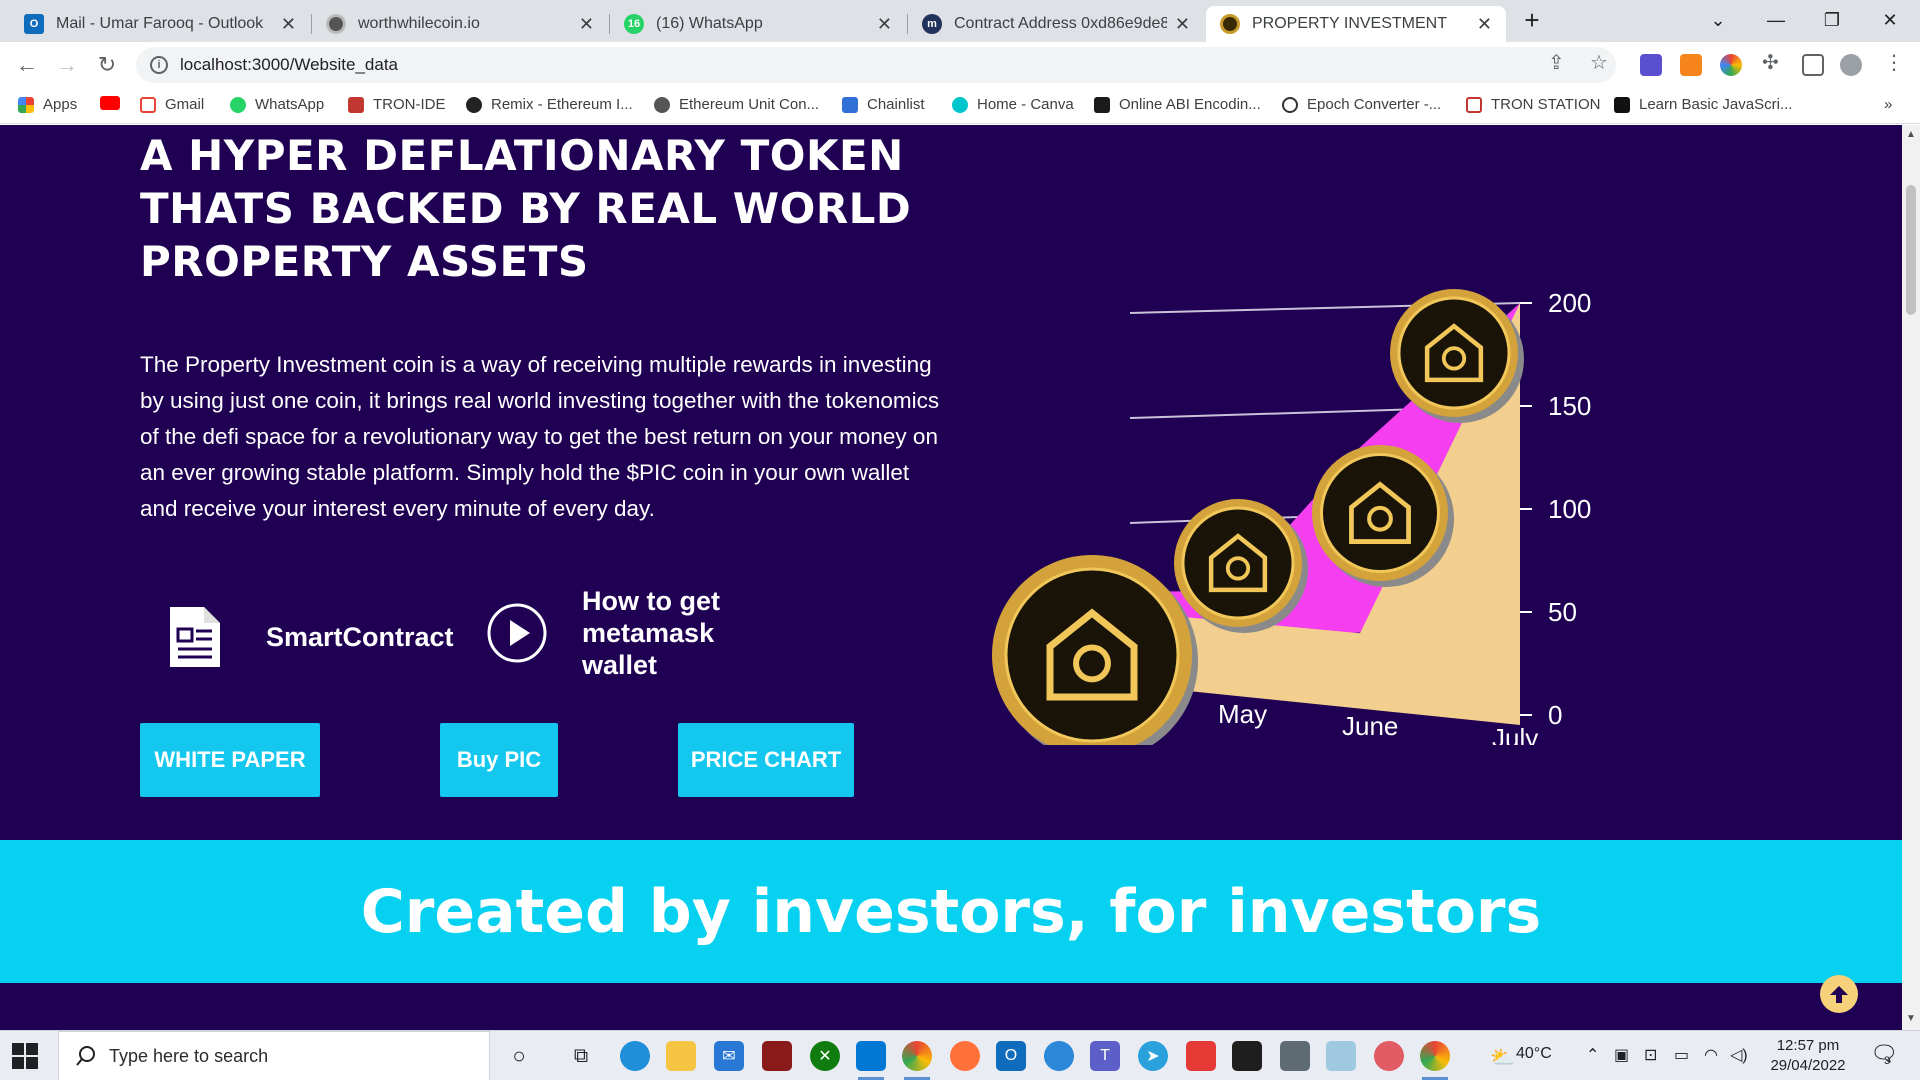  What do you see at coordinates (871, 1056) in the screenshot?
I see `vscode-icon` at bounding box center [871, 1056].